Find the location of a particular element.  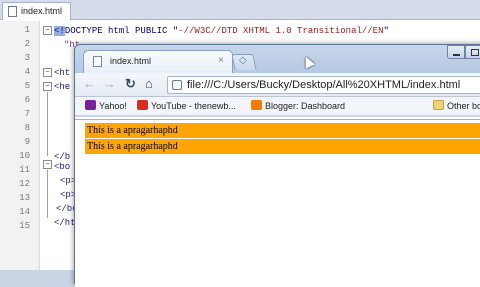

blogger-icon is located at coordinates (256, 105).